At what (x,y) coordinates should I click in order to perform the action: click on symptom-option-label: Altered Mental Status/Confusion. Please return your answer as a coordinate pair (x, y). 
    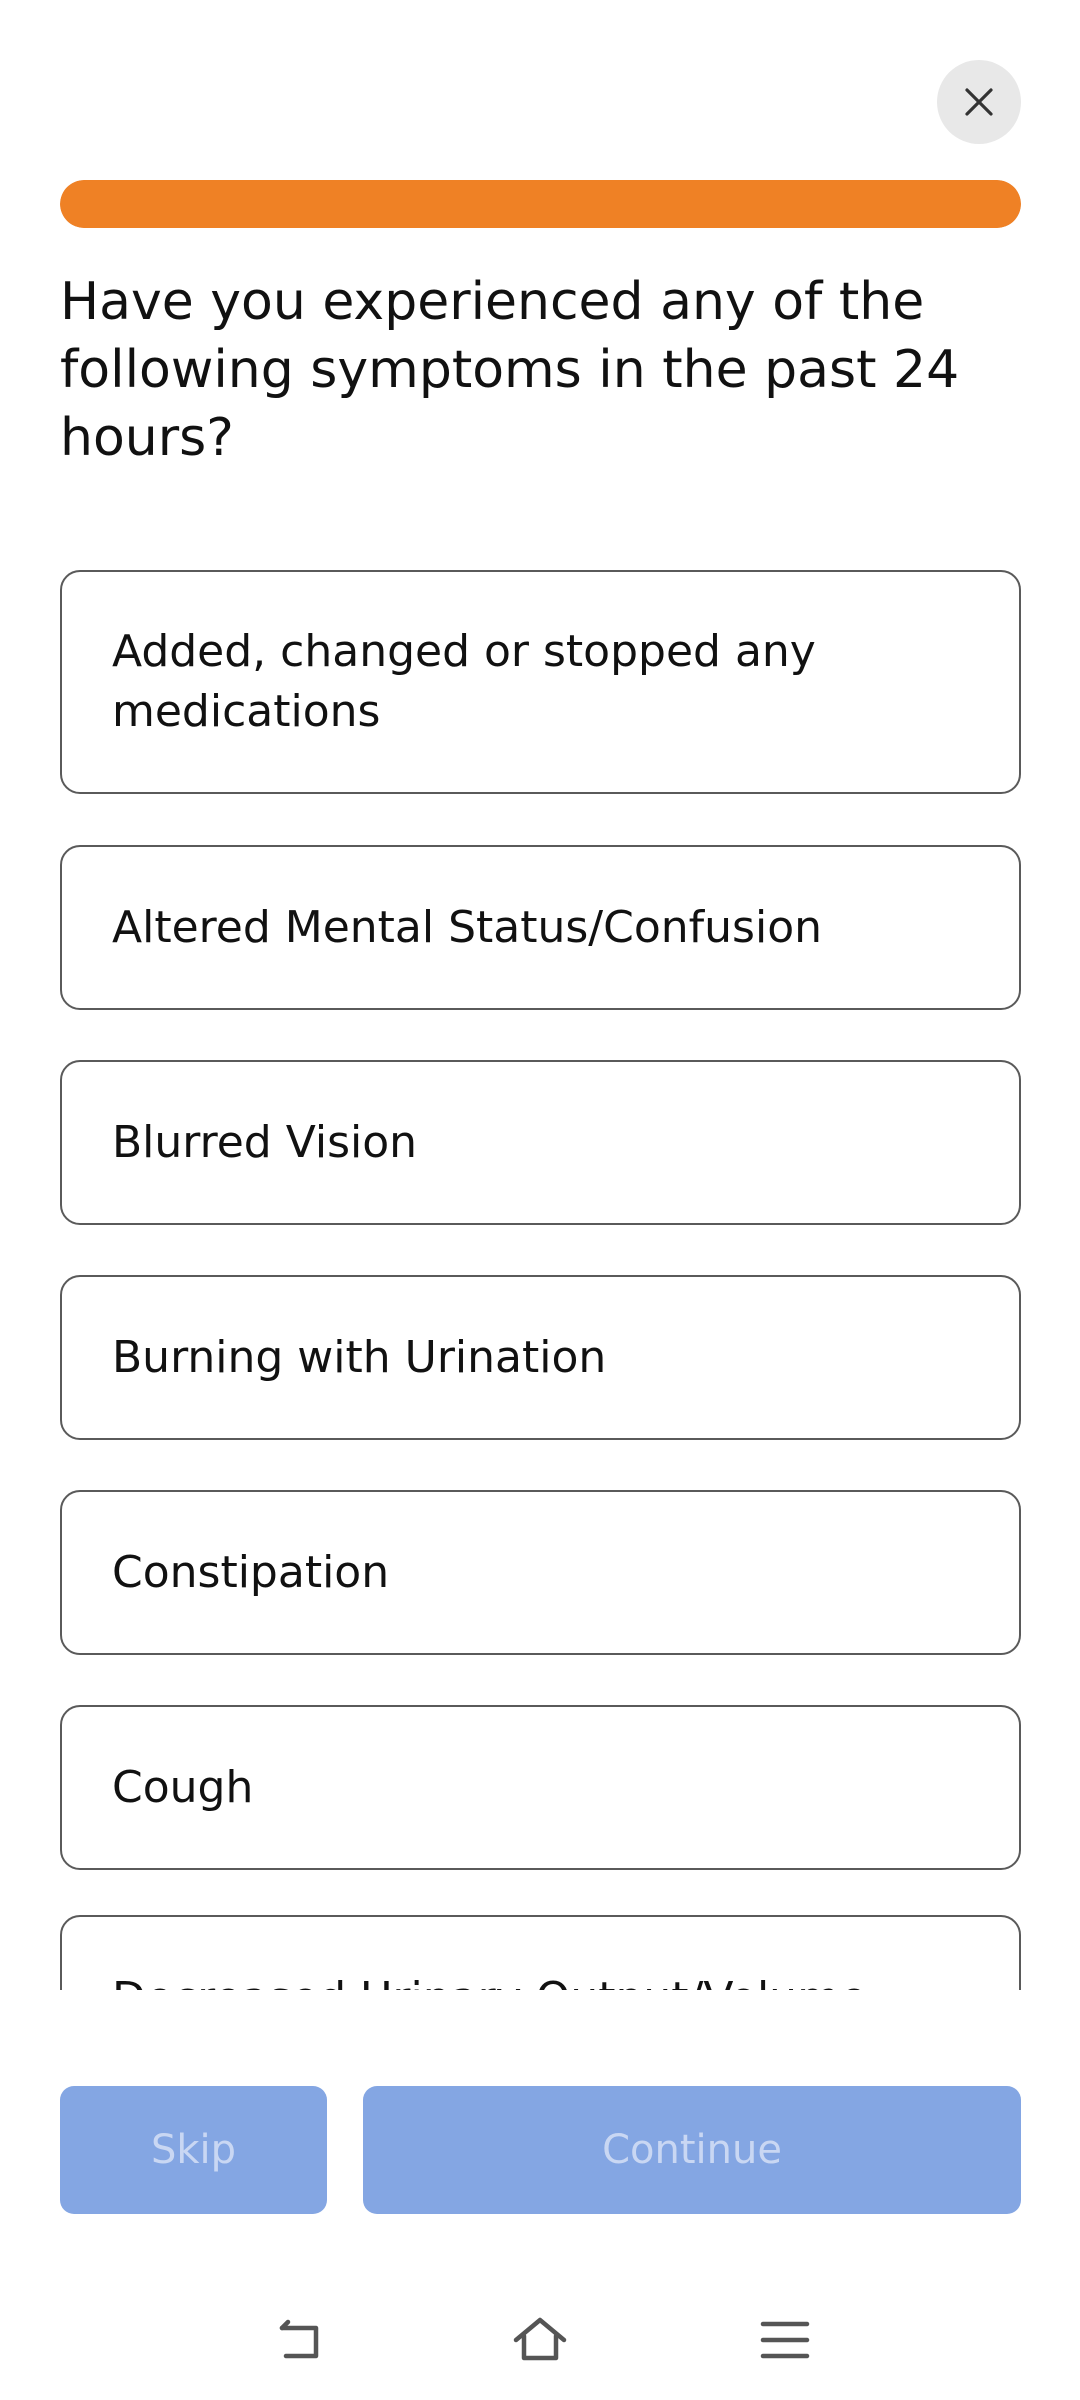
    Looking at the image, I should click on (467, 927).